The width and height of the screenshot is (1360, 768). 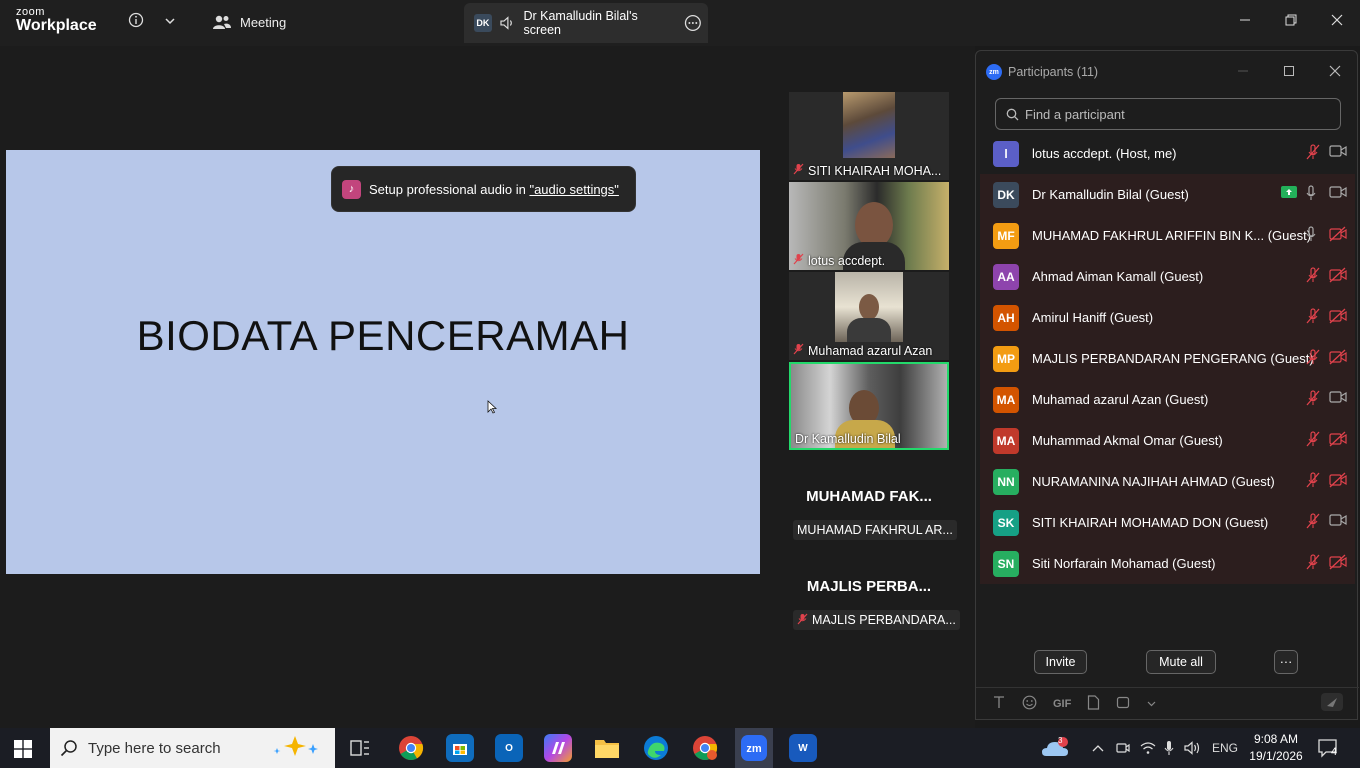 I want to click on send-icon, so click(x=1332, y=703).